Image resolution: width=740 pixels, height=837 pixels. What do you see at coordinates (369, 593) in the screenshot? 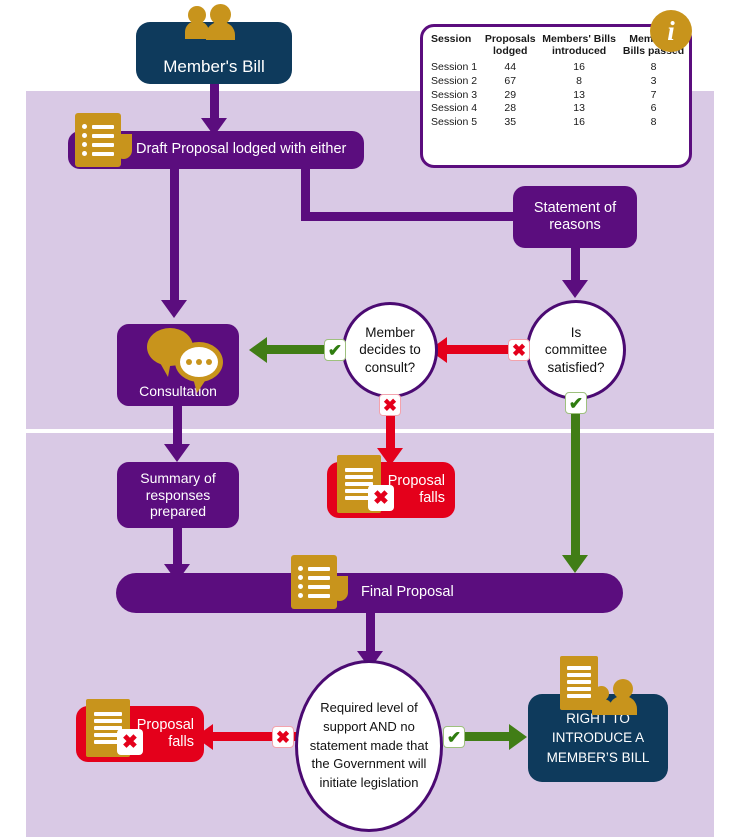
I see `node-final-proposal: Final Proposal` at bounding box center [369, 593].